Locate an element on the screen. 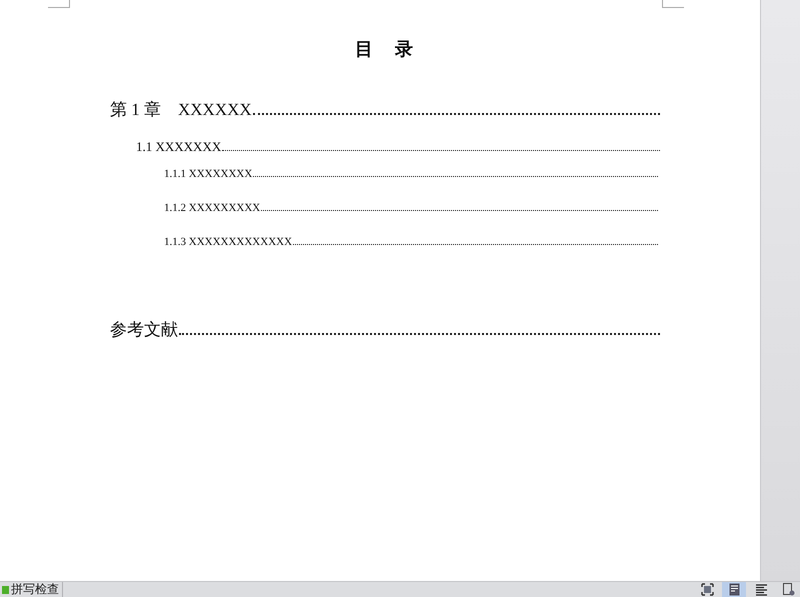  toc-entry: 1.1.3 XXXXXXXXXXXXX is located at coordinates (228, 242).